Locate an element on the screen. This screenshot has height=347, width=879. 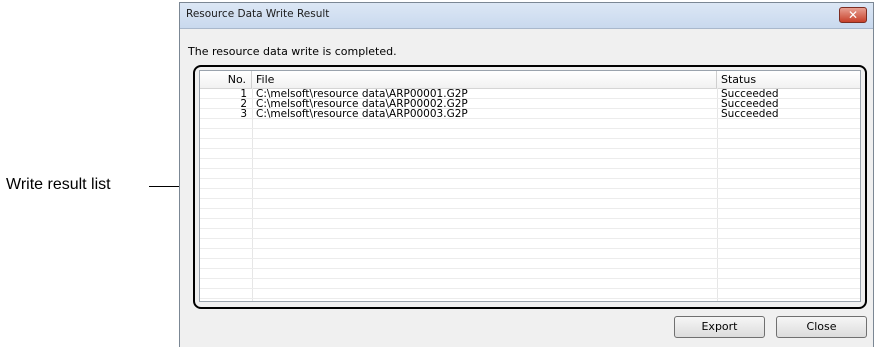
export-button: Export is located at coordinates (719, 327).